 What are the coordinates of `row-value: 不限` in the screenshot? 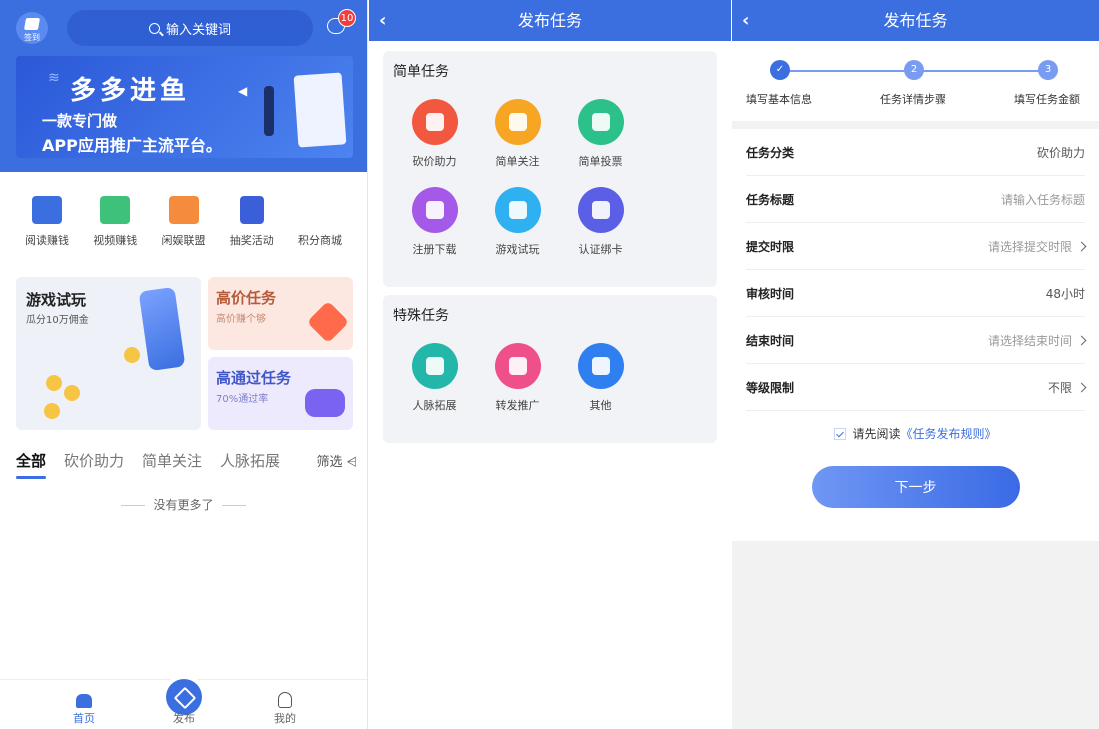 It's located at (1059, 387).